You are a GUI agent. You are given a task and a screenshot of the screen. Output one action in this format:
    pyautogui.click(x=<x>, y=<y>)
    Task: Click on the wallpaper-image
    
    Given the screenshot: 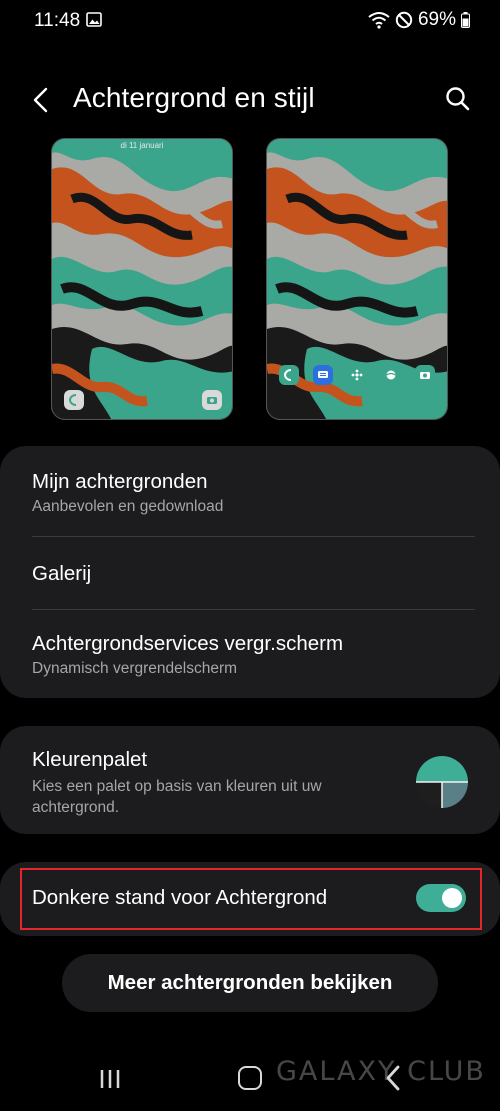 What is the action you would take?
    pyautogui.click(x=142, y=279)
    